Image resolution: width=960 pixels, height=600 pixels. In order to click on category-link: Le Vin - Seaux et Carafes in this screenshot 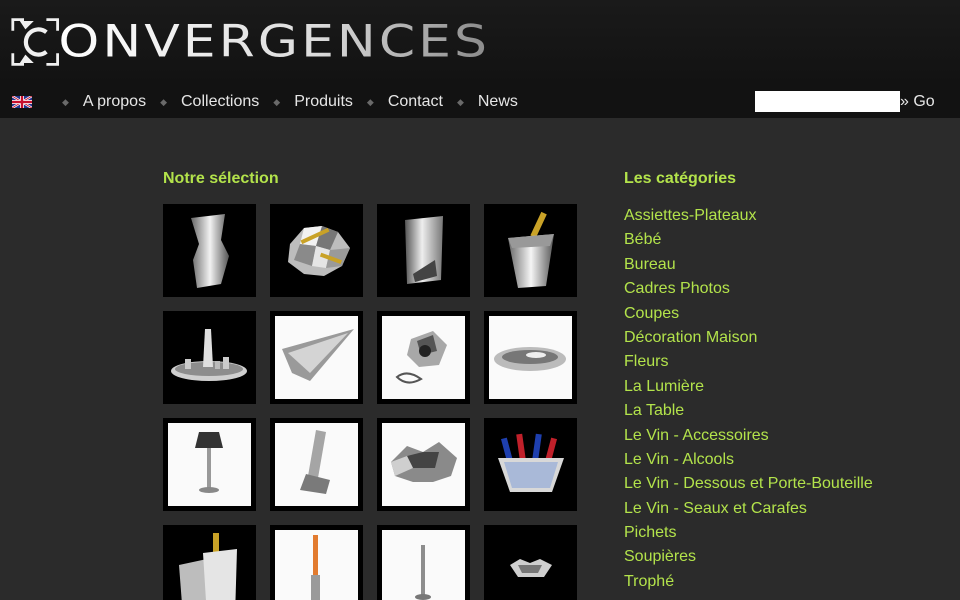, I will do `click(748, 509)`.